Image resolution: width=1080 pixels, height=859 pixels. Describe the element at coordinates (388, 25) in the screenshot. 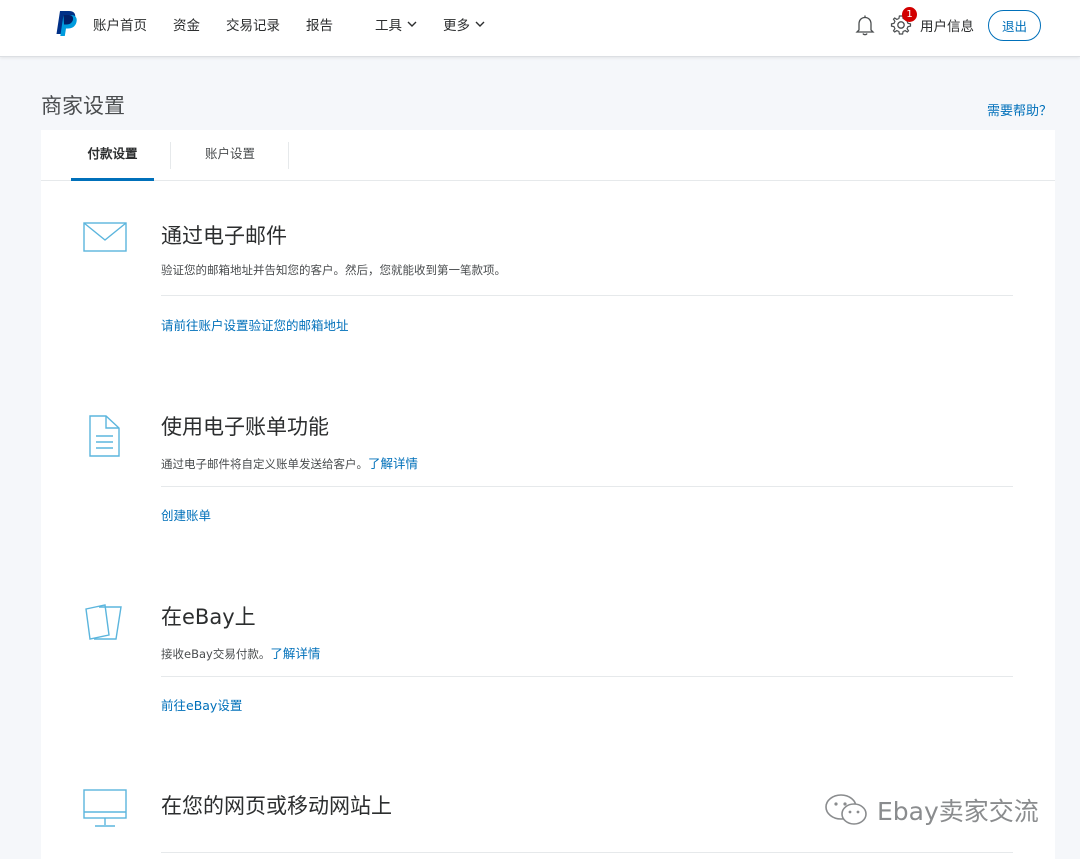

I see `nav-label: 工具` at that location.